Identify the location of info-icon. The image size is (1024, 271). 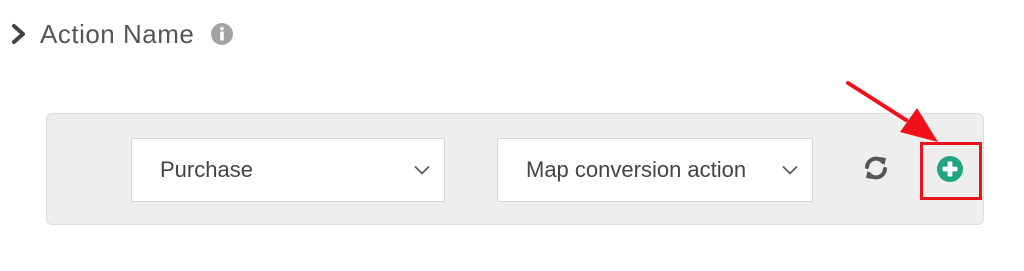
(222, 34).